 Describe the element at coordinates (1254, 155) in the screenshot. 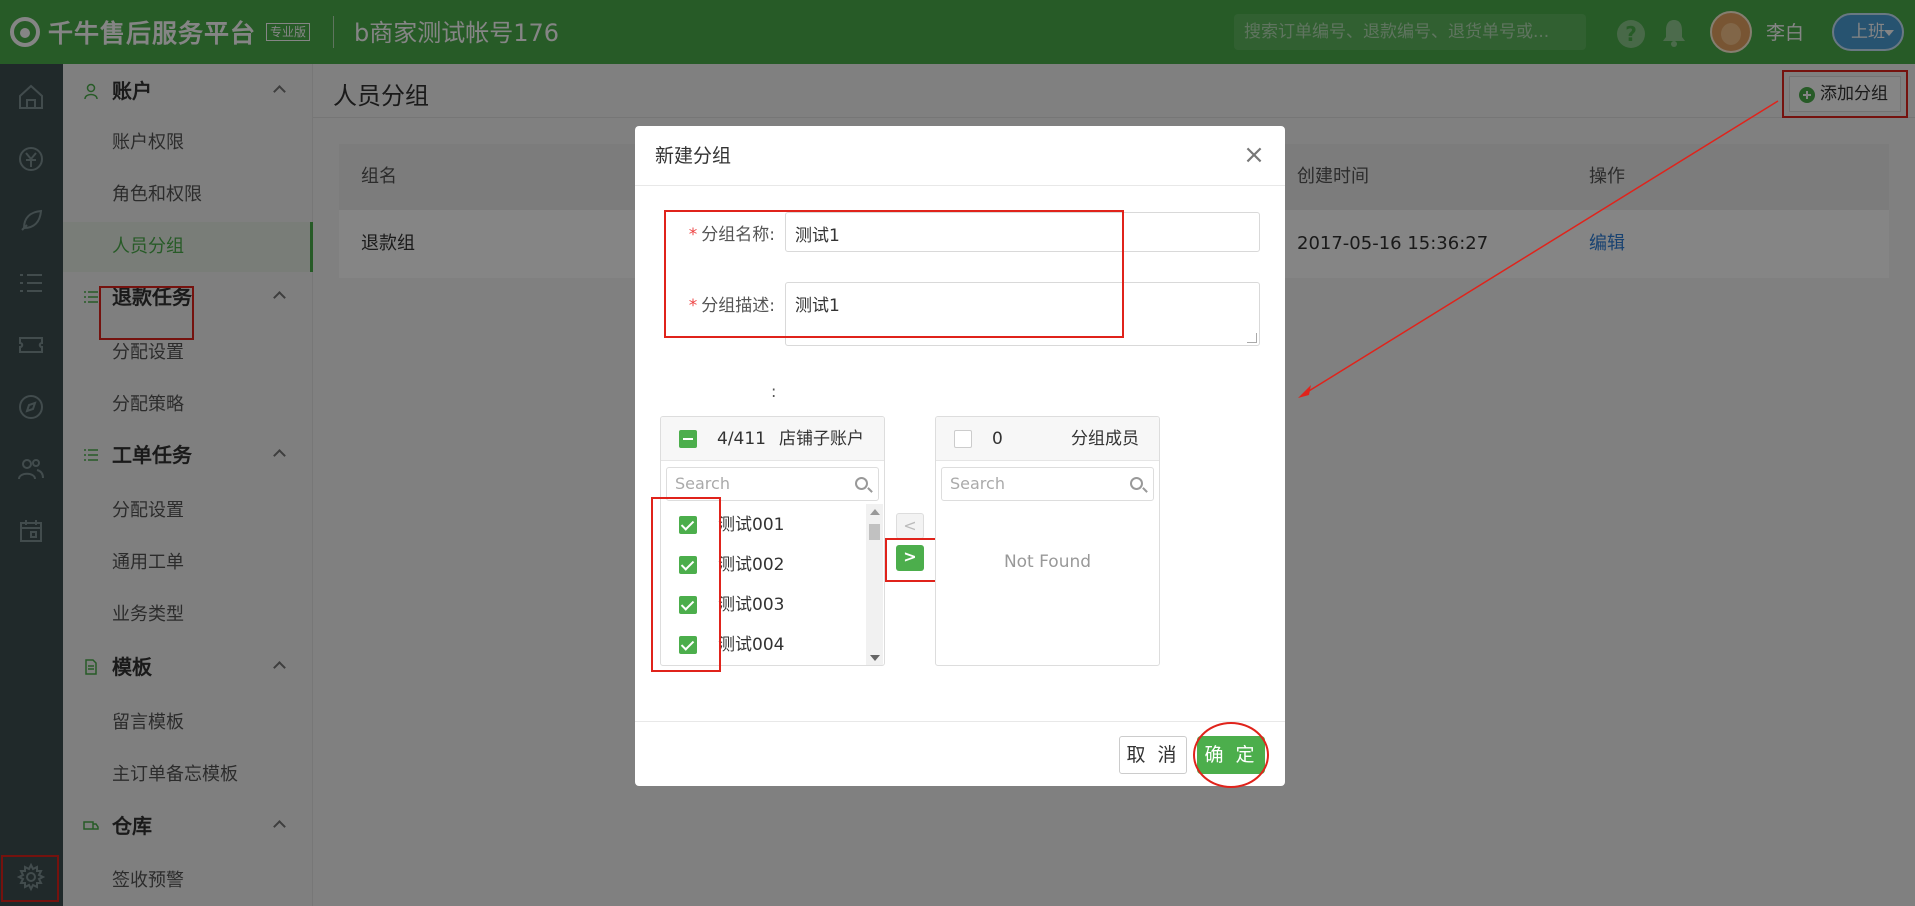

I see `close-icon: ×` at that location.